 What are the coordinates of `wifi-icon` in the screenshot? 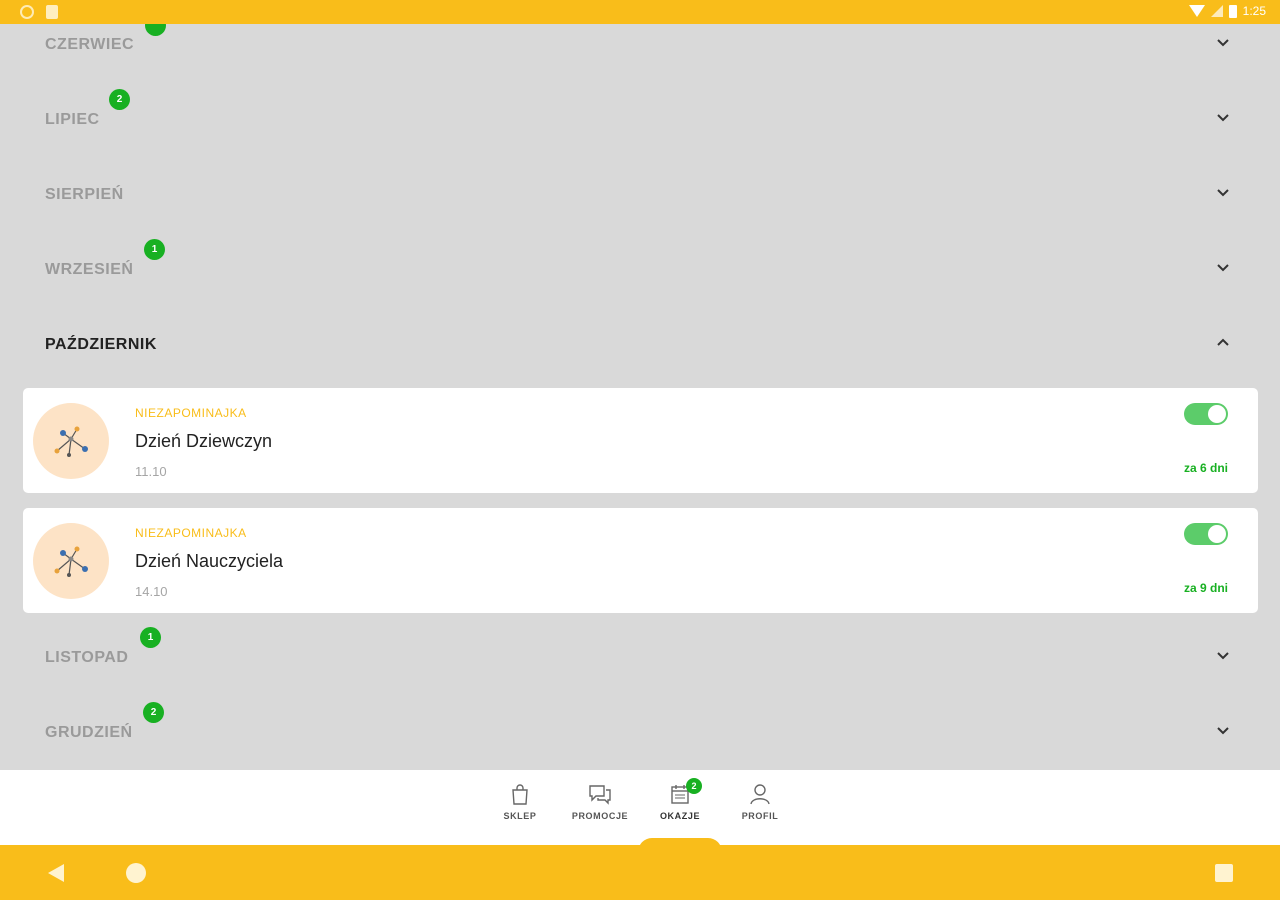 It's located at (1196, 11).